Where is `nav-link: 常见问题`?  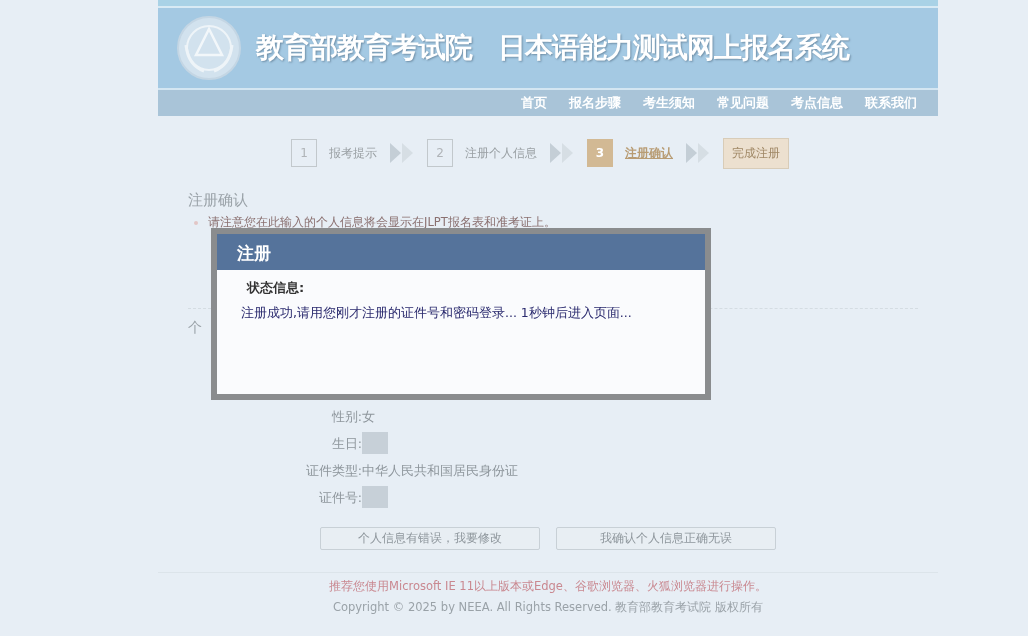 nav-link: 常见问题 is located at coordinates (743, 103).